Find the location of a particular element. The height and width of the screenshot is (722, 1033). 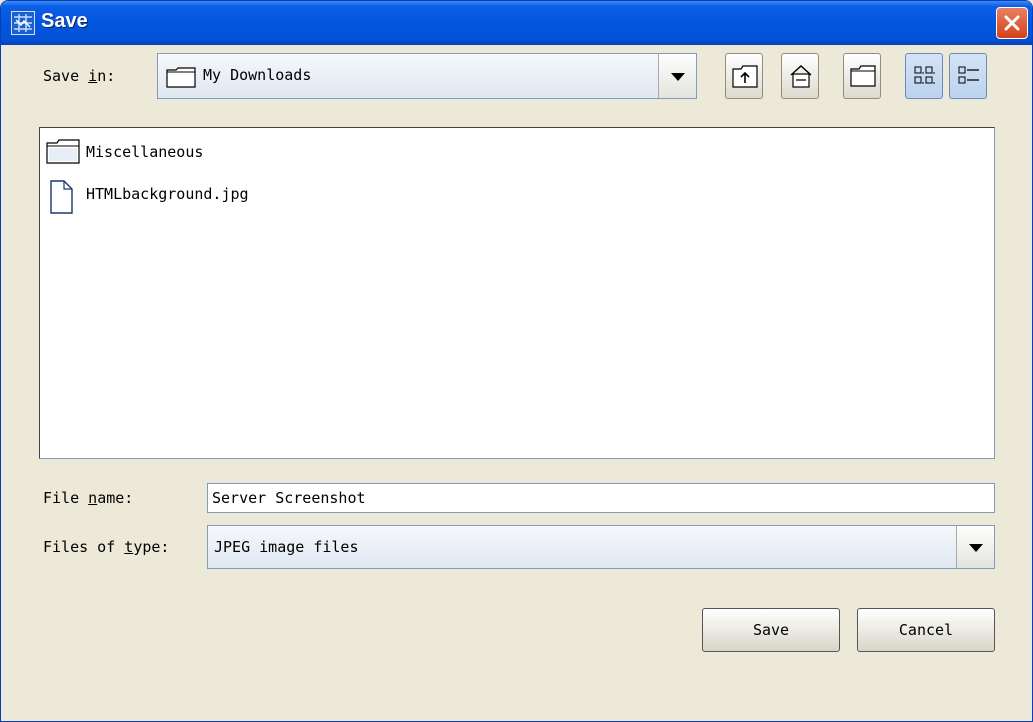

save-in-label: Save in: is located at coordinates (79, 76).